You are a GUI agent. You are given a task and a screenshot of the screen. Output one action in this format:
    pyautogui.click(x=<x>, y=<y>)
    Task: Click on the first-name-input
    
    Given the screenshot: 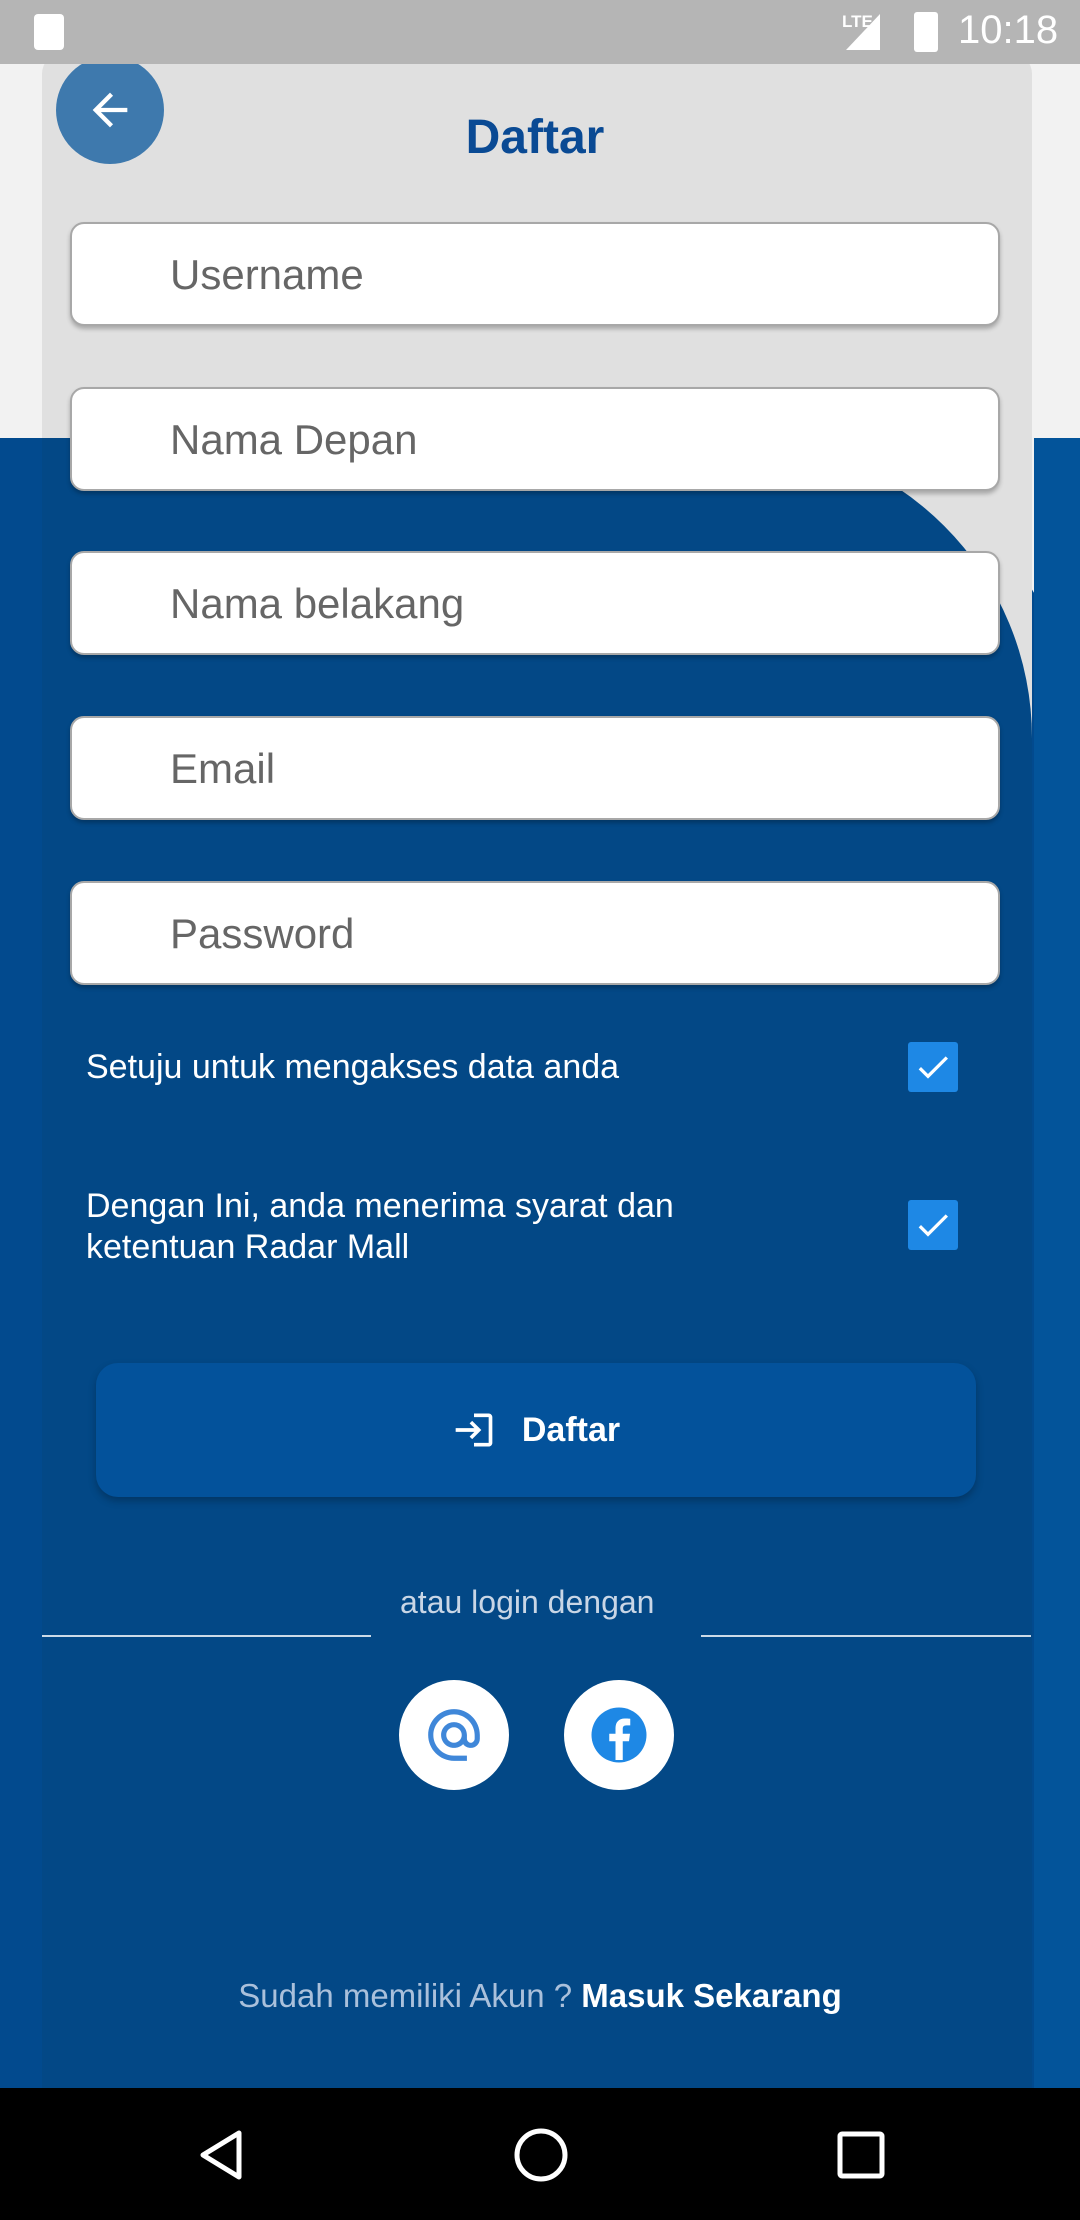 What is the action you would take?
    pyautogui.click(x=570, y=440)
    